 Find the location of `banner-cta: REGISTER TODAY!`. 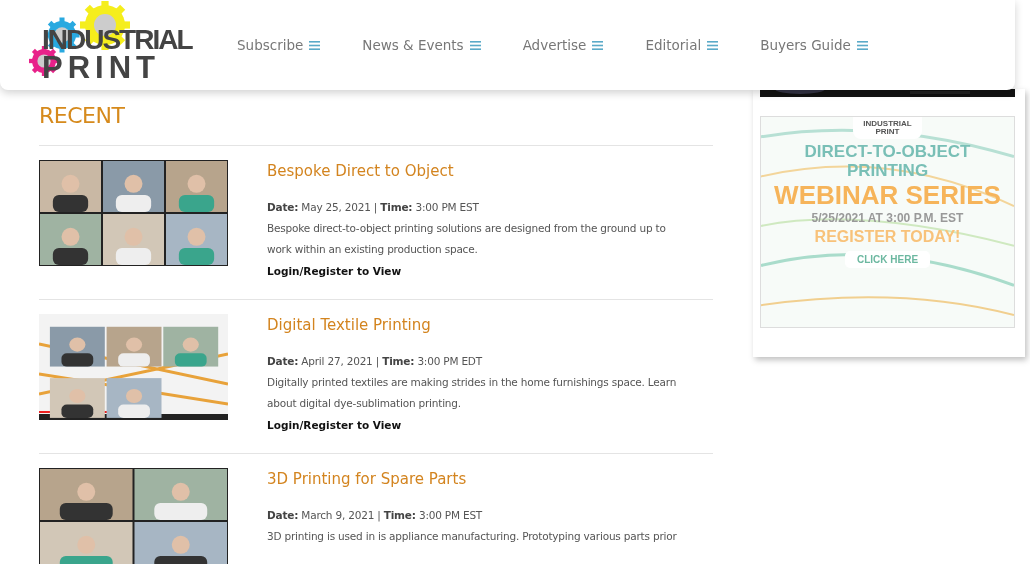

banner-cta: REGISTER TODAY! is located at coordinates (887, 237).